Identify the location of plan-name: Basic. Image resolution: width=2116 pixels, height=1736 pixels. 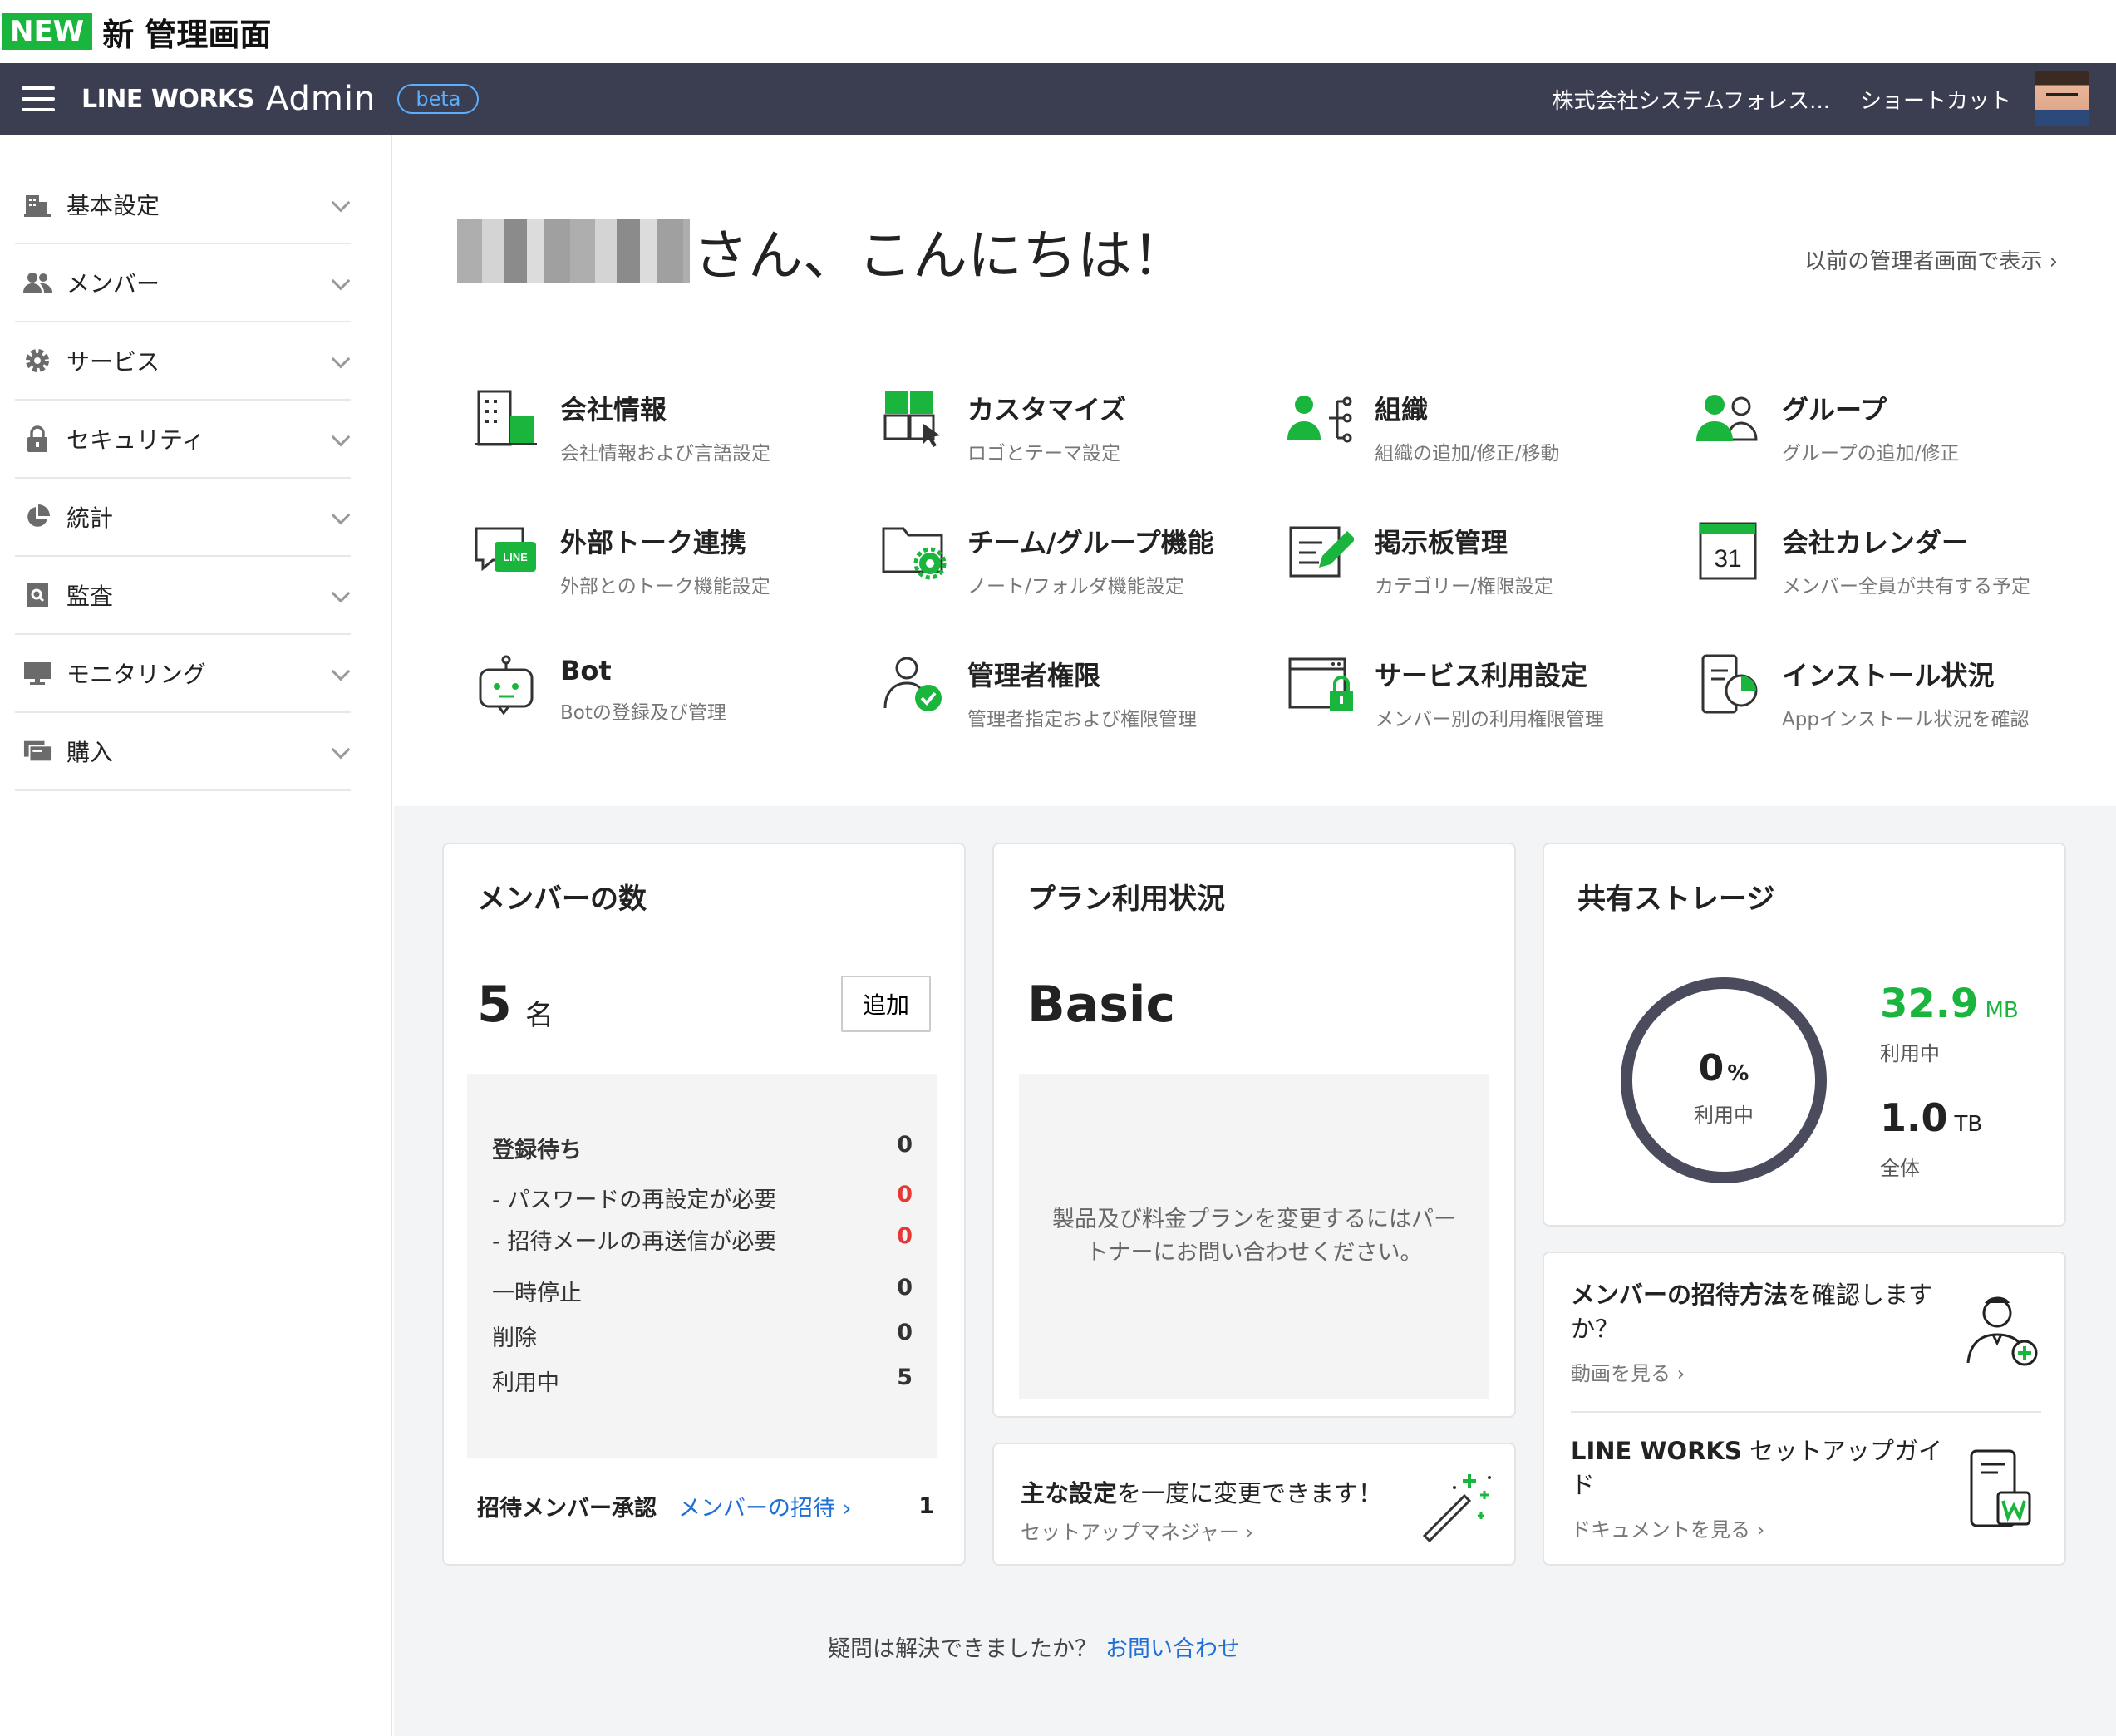
(1102, 1005).